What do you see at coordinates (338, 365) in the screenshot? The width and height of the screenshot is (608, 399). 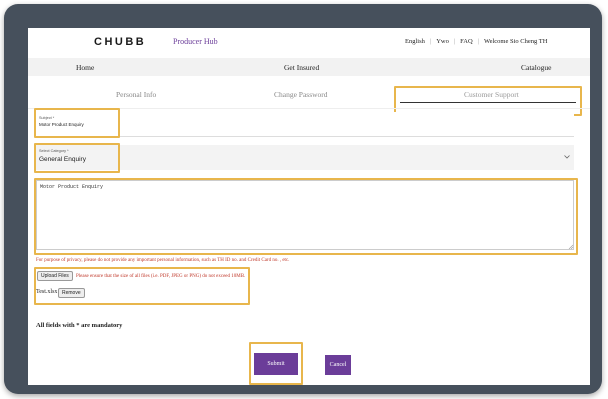 I see `cancel-button: Cancel` at bounding box center [338, 365].